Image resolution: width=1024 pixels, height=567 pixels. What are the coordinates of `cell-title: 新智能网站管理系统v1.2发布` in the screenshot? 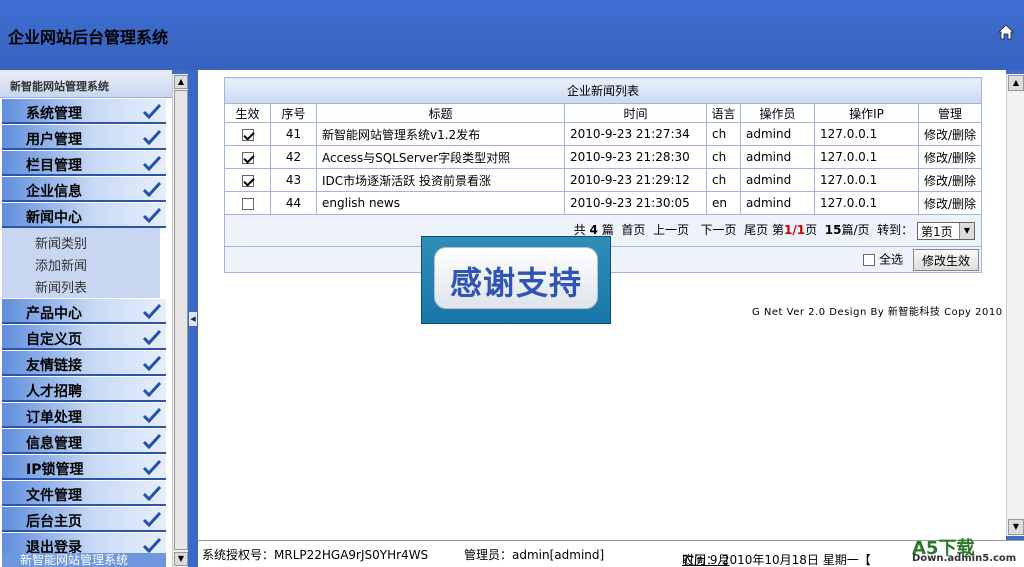 It's located at (440, 134).